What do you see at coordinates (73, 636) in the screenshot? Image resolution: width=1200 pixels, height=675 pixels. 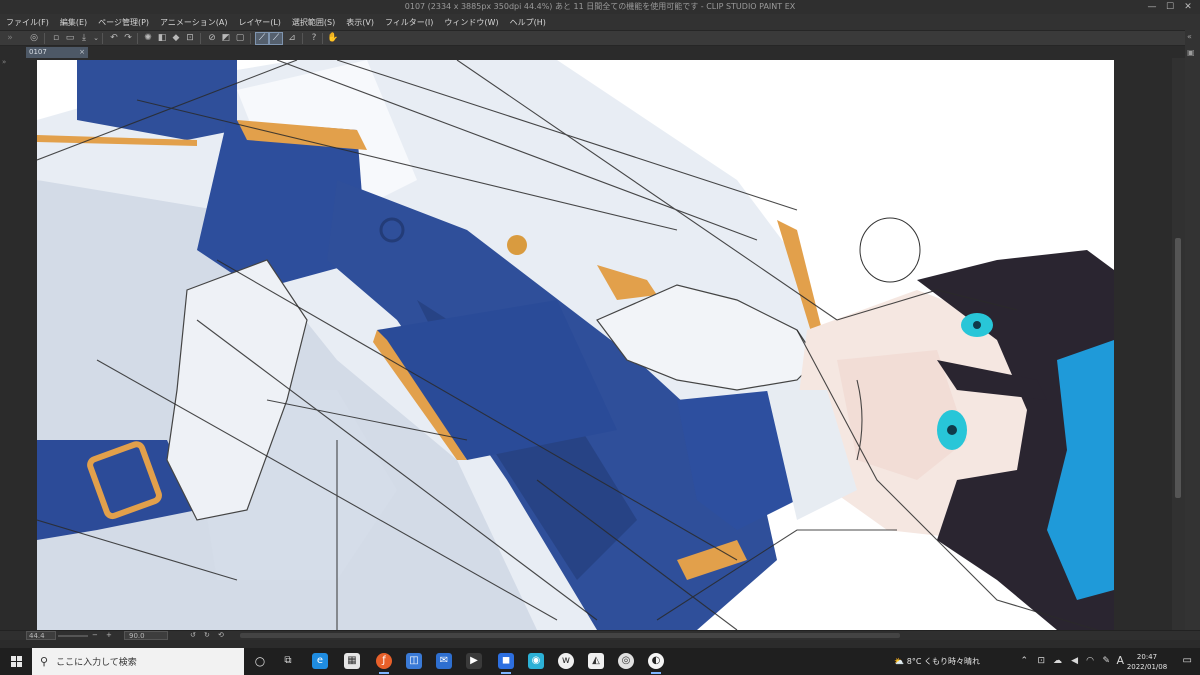 I see `zoom-slider` at bounding box center [73, 636].